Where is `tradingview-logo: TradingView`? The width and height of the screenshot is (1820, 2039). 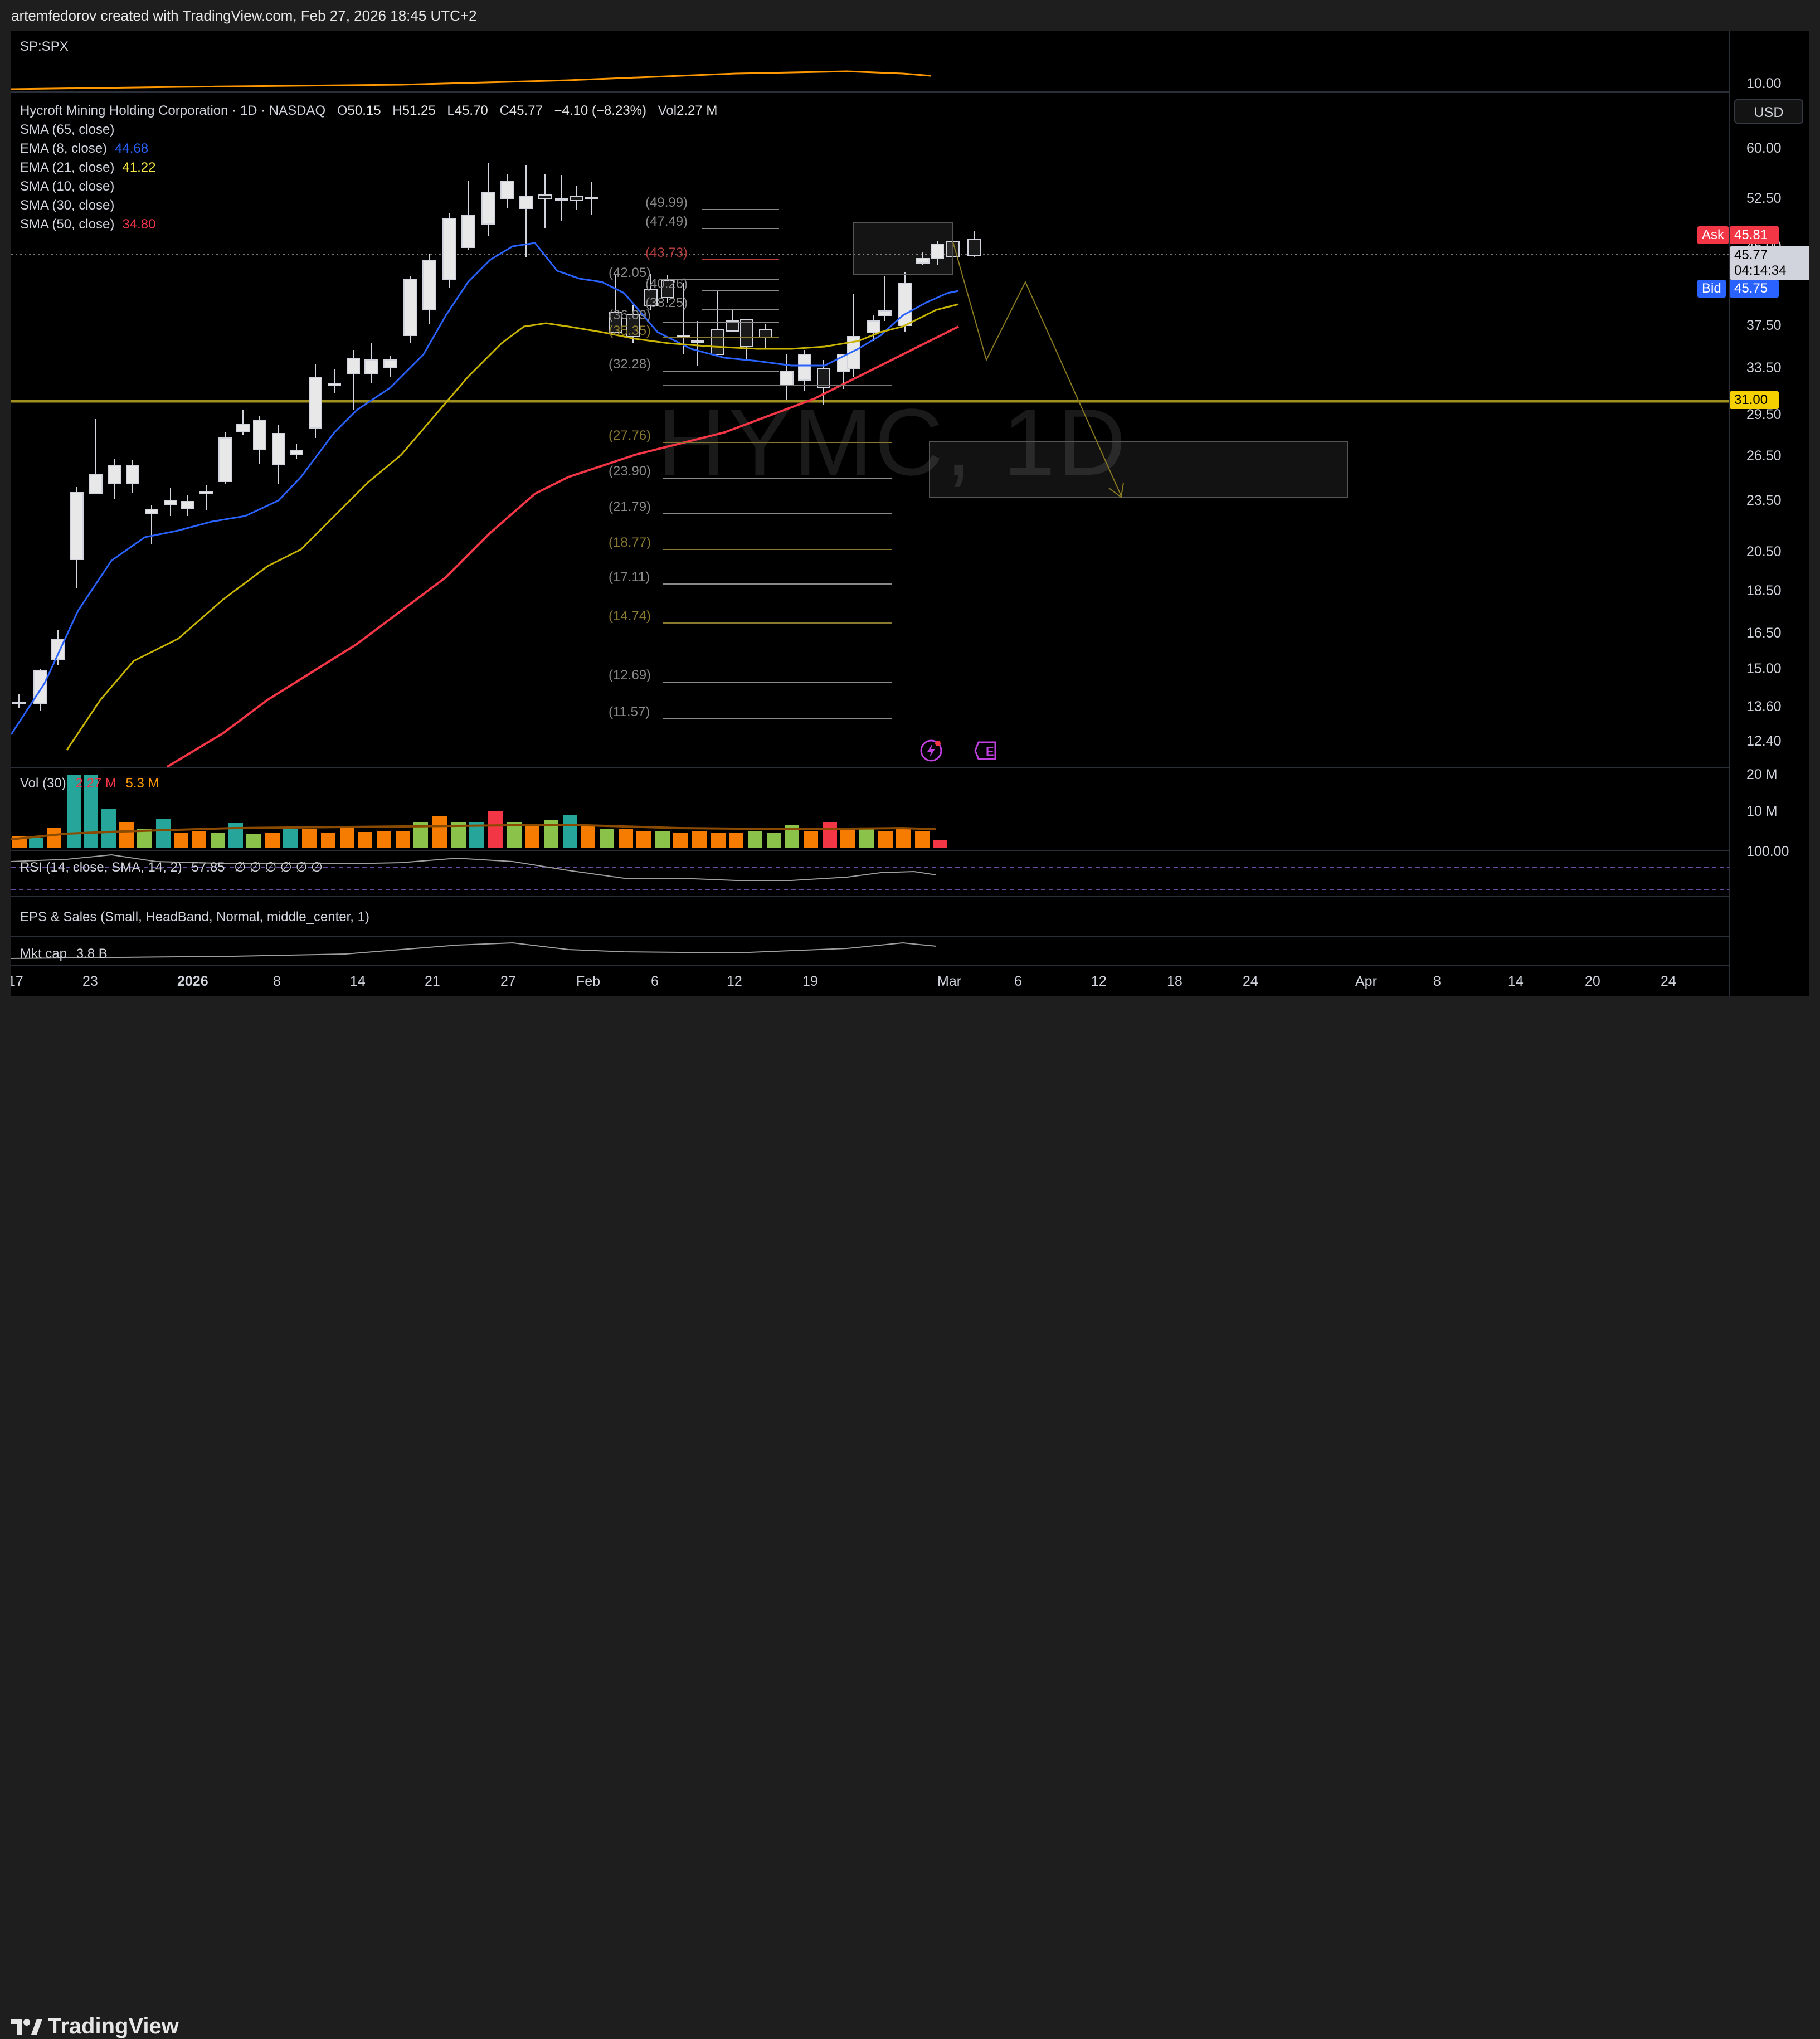
tradingview-logo: TradingView is located at coordinates (95, 2026).